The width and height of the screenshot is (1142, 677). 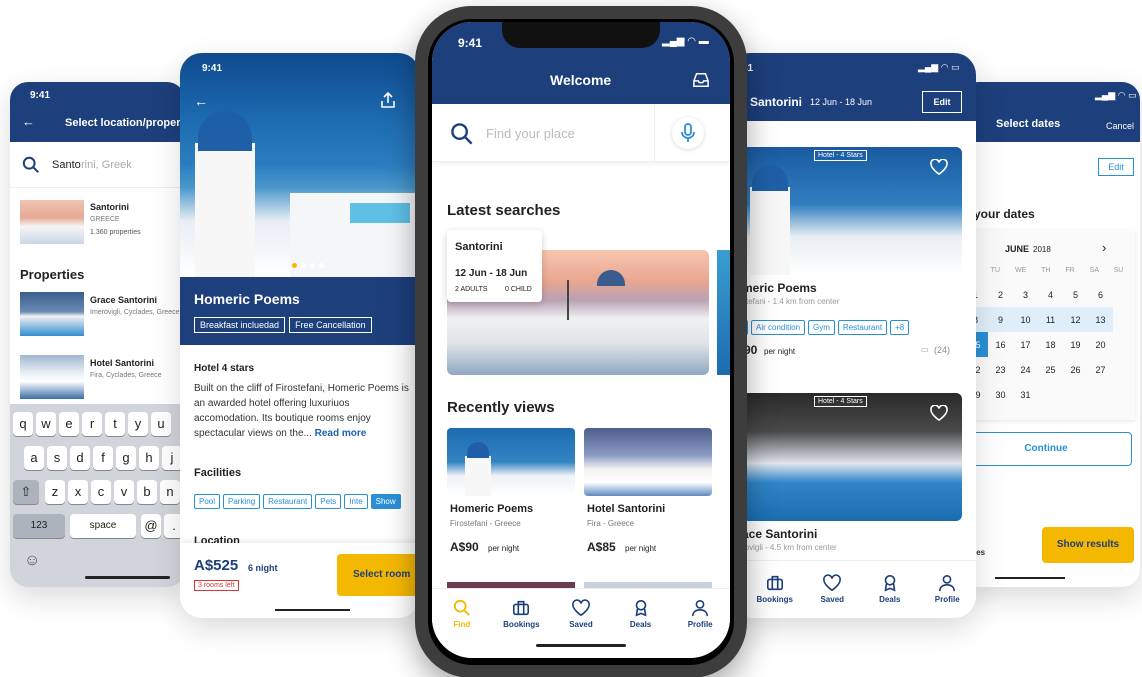 I want to click on key: x, so click(x=78, y=492).